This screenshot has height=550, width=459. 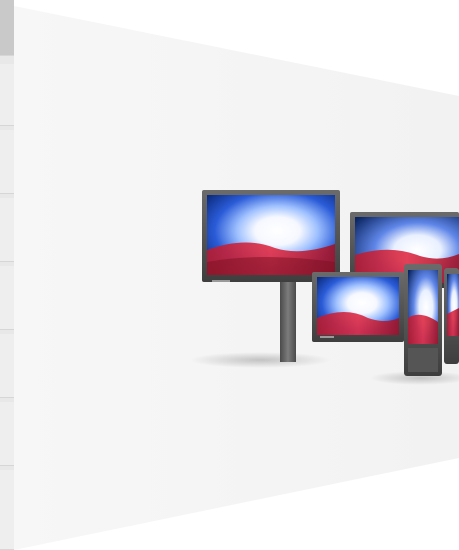 I want to click on kiosk-display, so click(x=423, y=320).